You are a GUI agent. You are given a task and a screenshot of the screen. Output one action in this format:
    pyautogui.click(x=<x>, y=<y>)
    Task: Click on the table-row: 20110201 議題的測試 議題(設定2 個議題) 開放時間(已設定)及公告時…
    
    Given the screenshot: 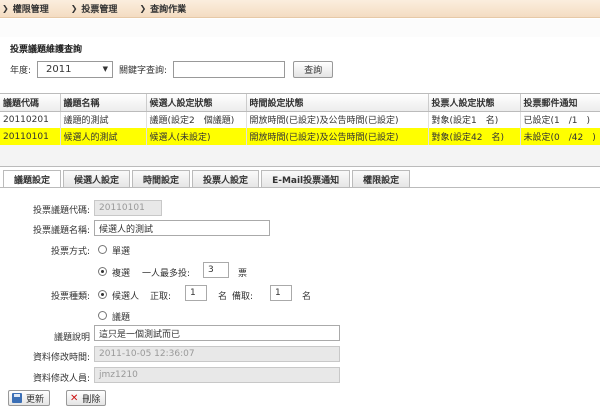 What is the action you would take?
    pyautogui.click(x=300, y=119)
    